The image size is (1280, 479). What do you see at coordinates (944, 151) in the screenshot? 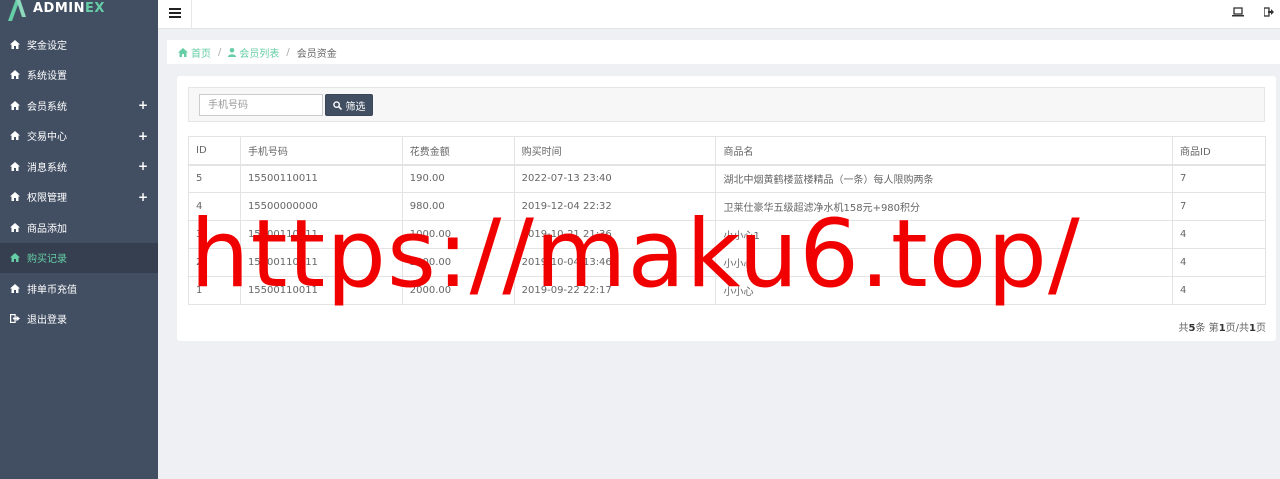
I see `column-header: 商品名` at bounding box center [944, 151].